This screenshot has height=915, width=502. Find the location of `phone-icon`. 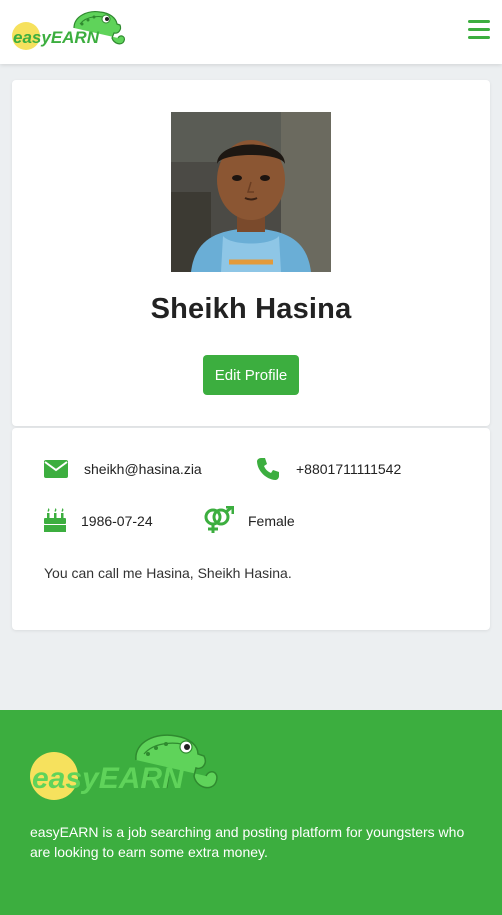

phone-icon is located at coordinates (268, 471).